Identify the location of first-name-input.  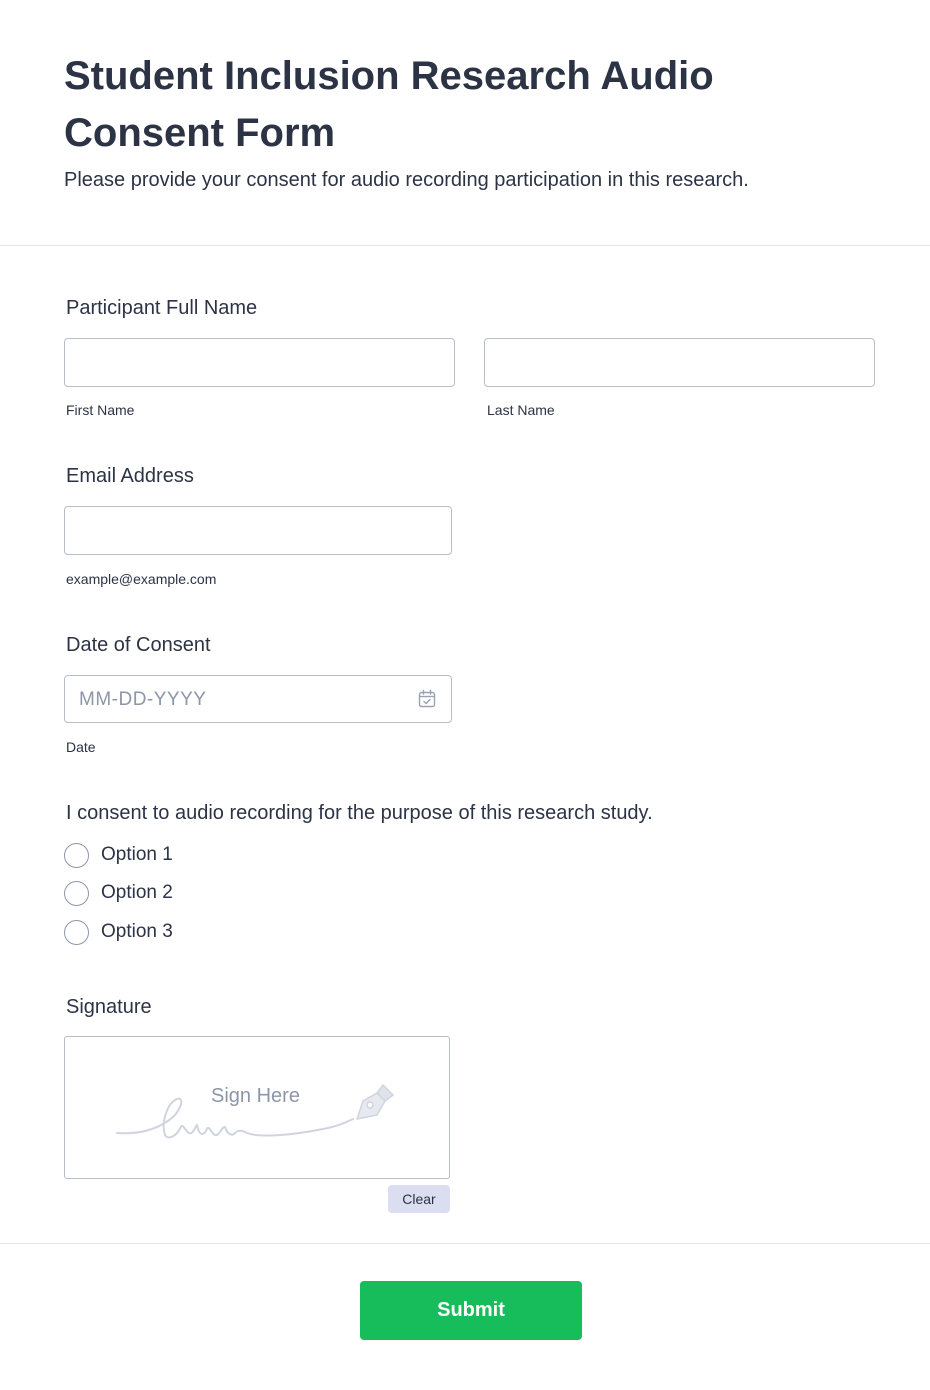
(259, 362).